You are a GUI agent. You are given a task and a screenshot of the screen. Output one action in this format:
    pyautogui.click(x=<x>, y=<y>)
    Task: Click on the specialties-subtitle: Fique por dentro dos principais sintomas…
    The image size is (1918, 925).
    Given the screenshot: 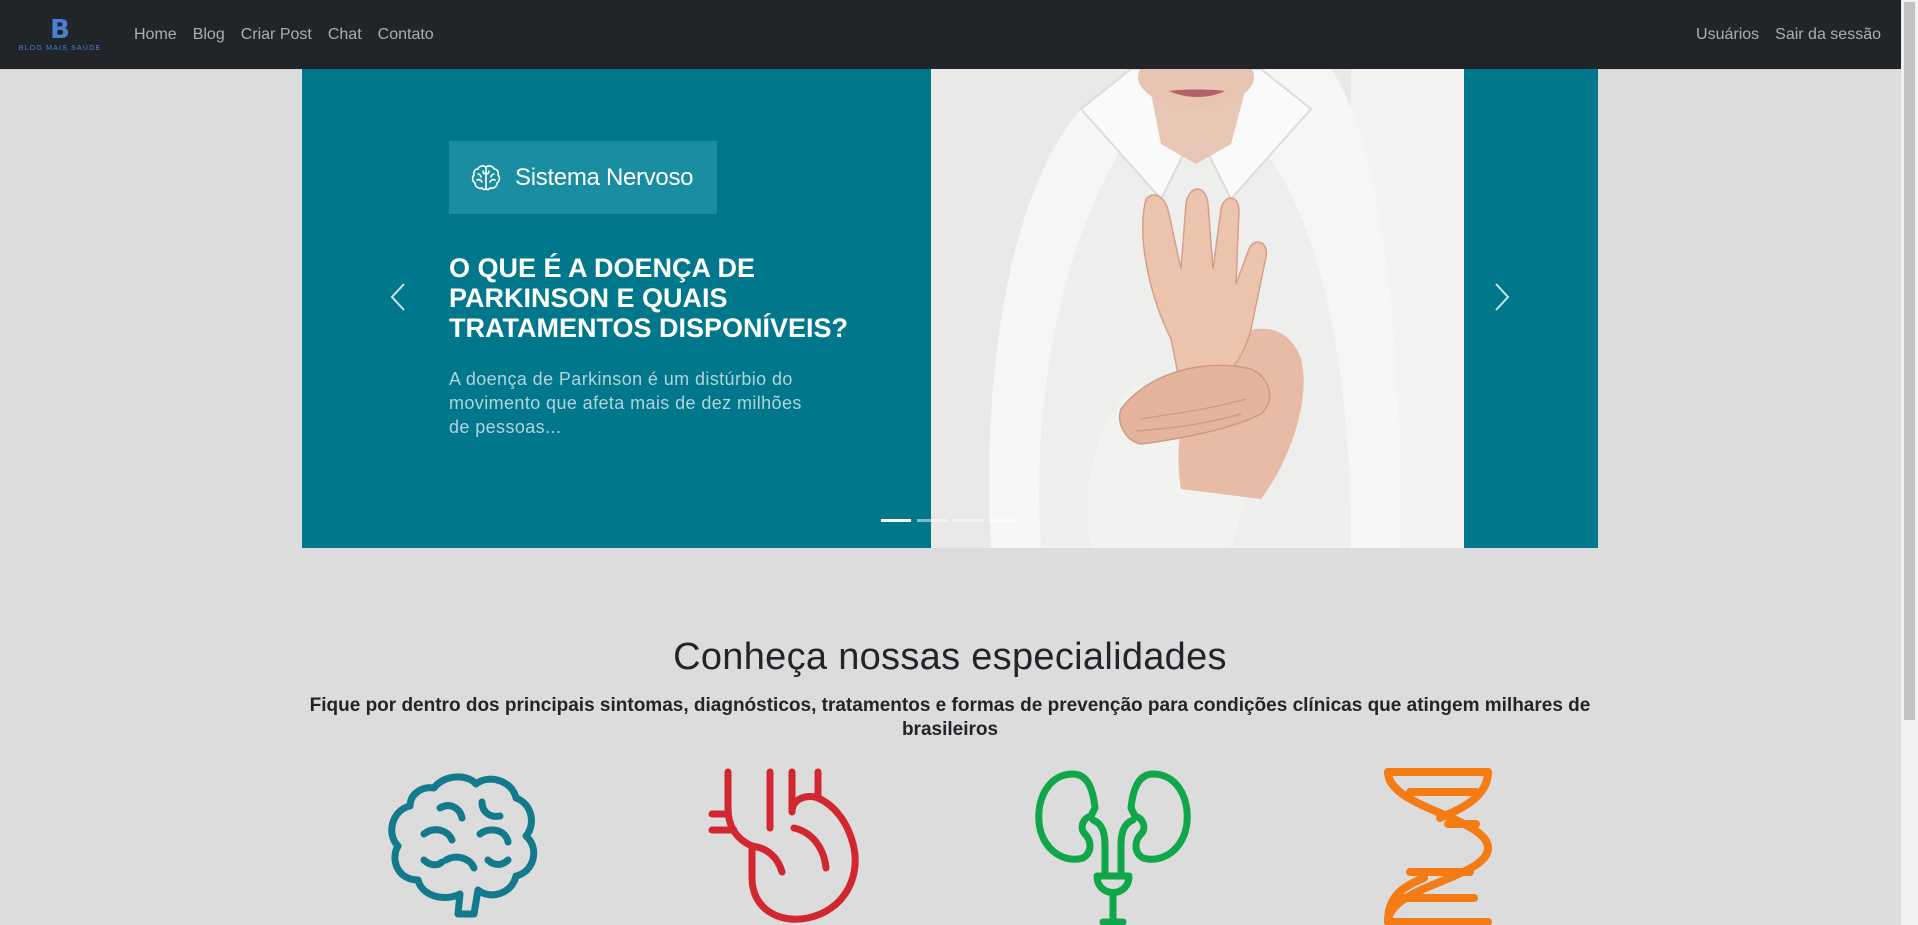 What is the action you would take?
    pyautogui.click(x=950, y=717)
    